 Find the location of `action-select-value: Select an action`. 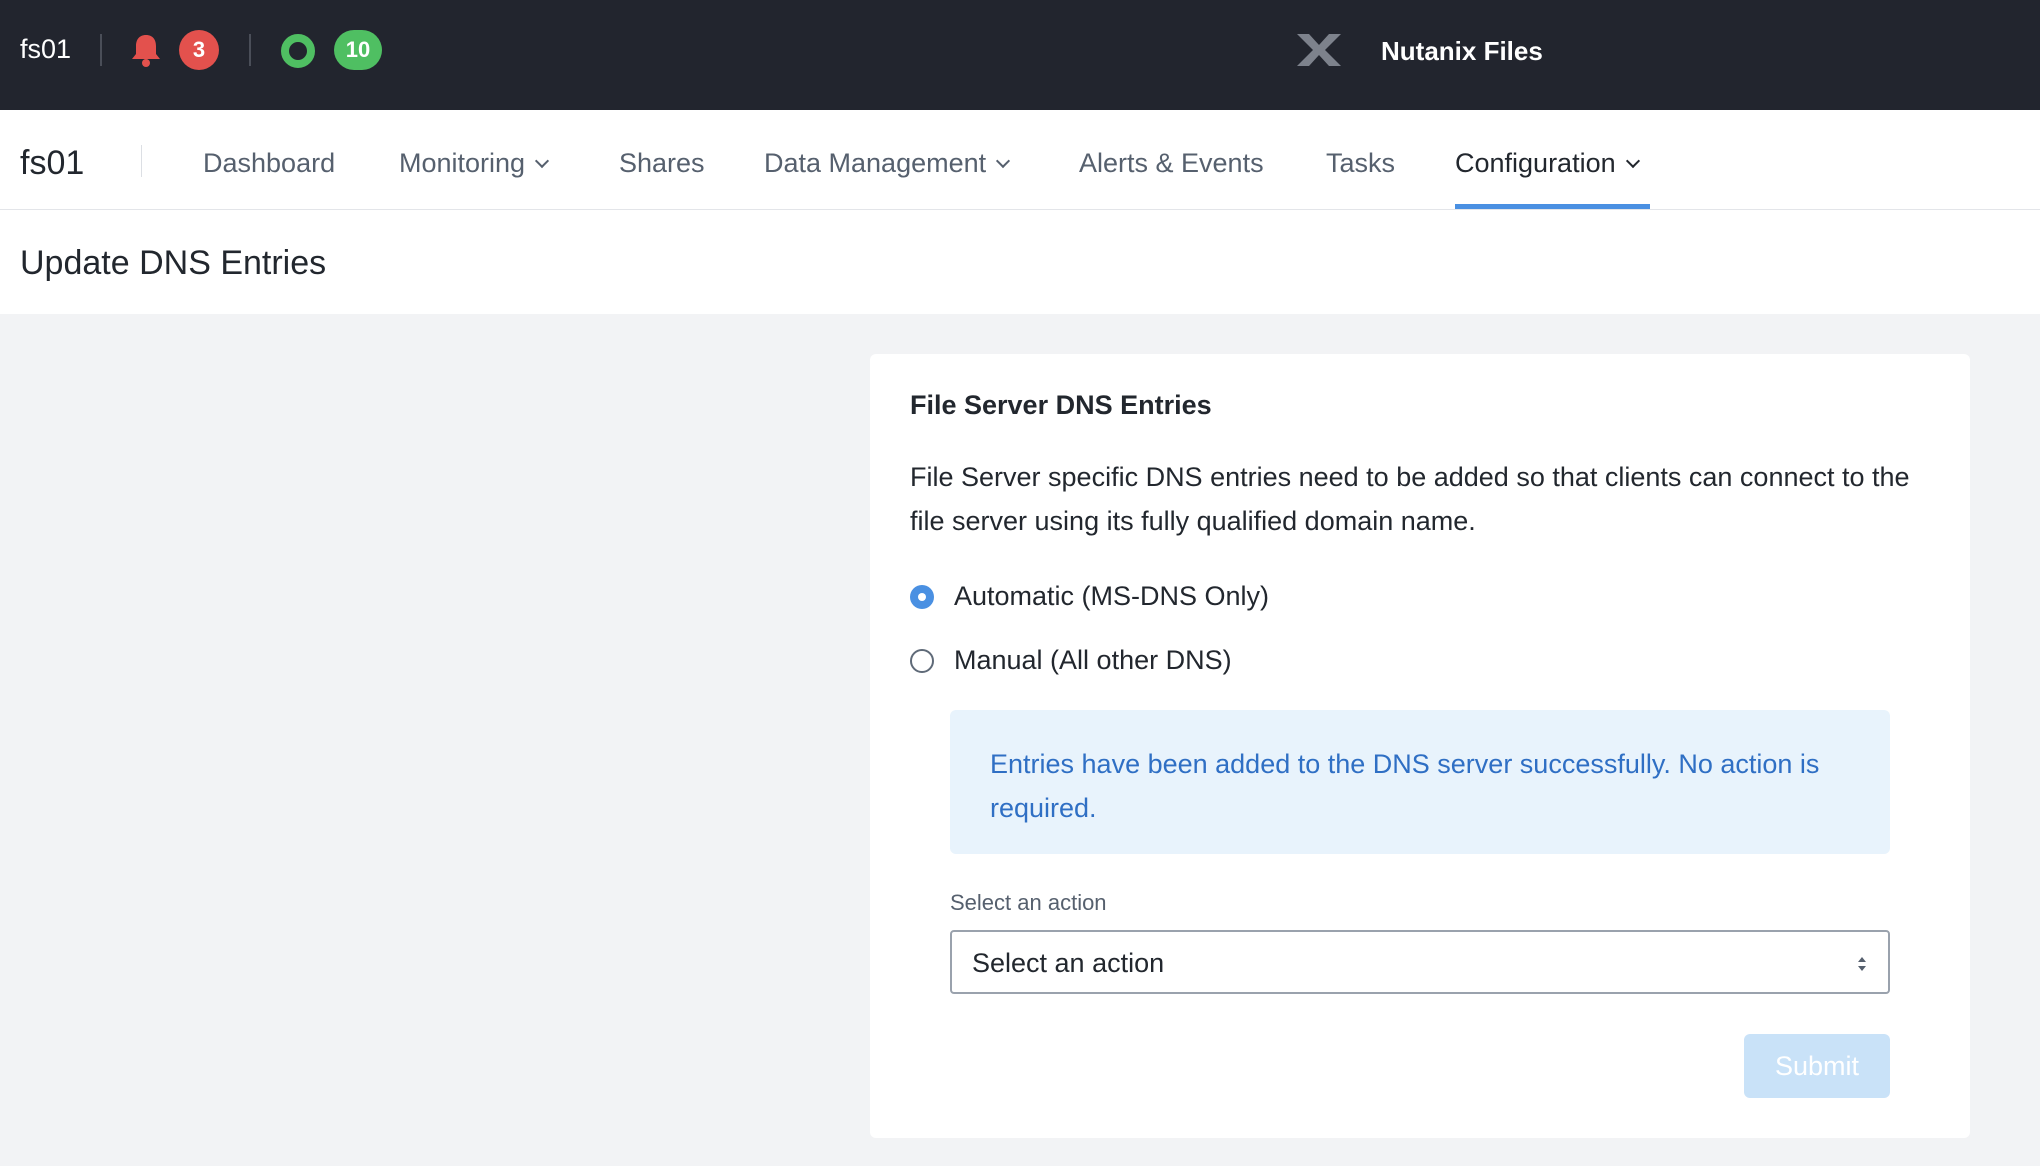

action-select-value: Select an action is located at coordinates (1068, 963).